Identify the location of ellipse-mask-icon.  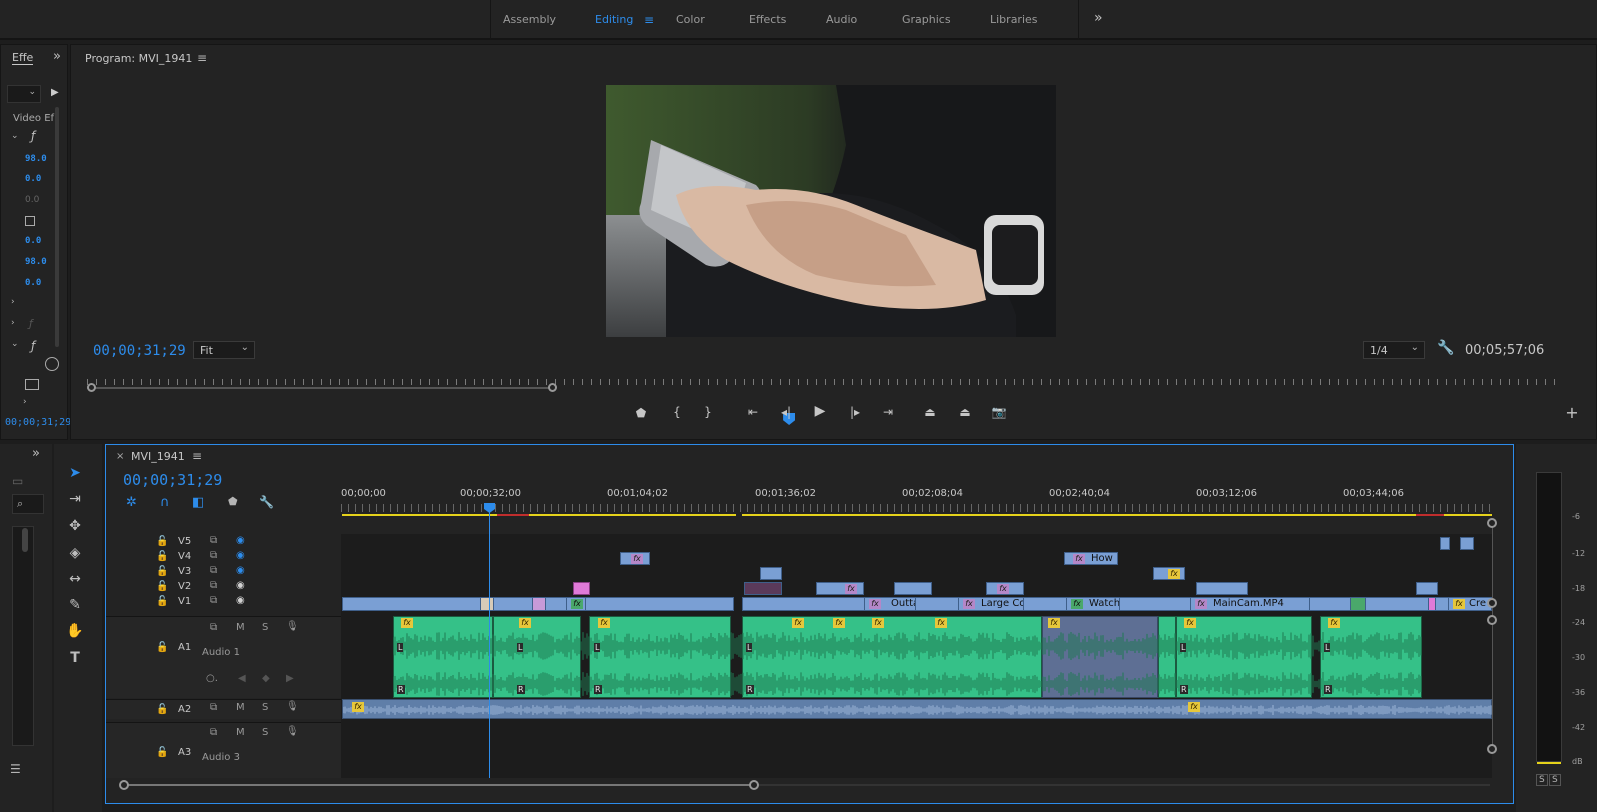
(52, 364).